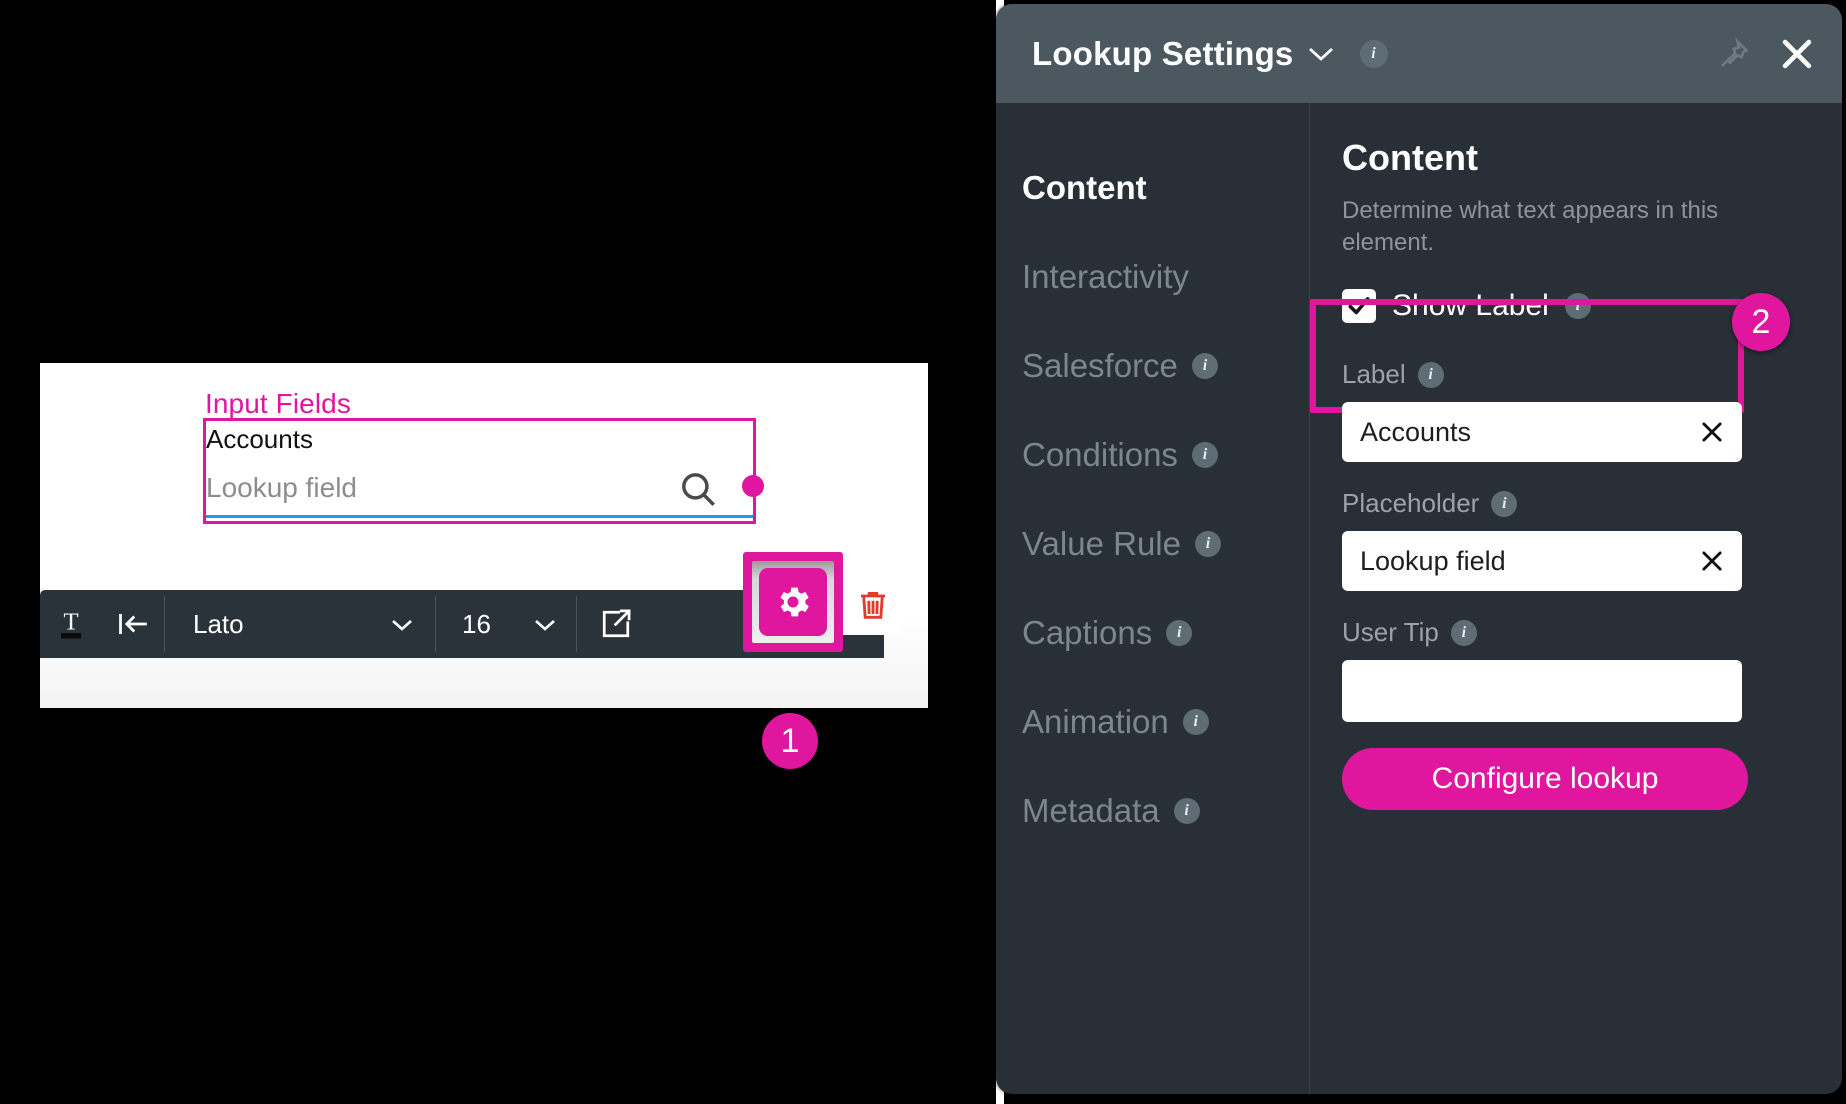 The width and height of the screenshot is (1846, 1104). Describe the element at coordinates (282, 487) in the screenshot. I see `preview-field-placeholder: Lookup field` at that location.